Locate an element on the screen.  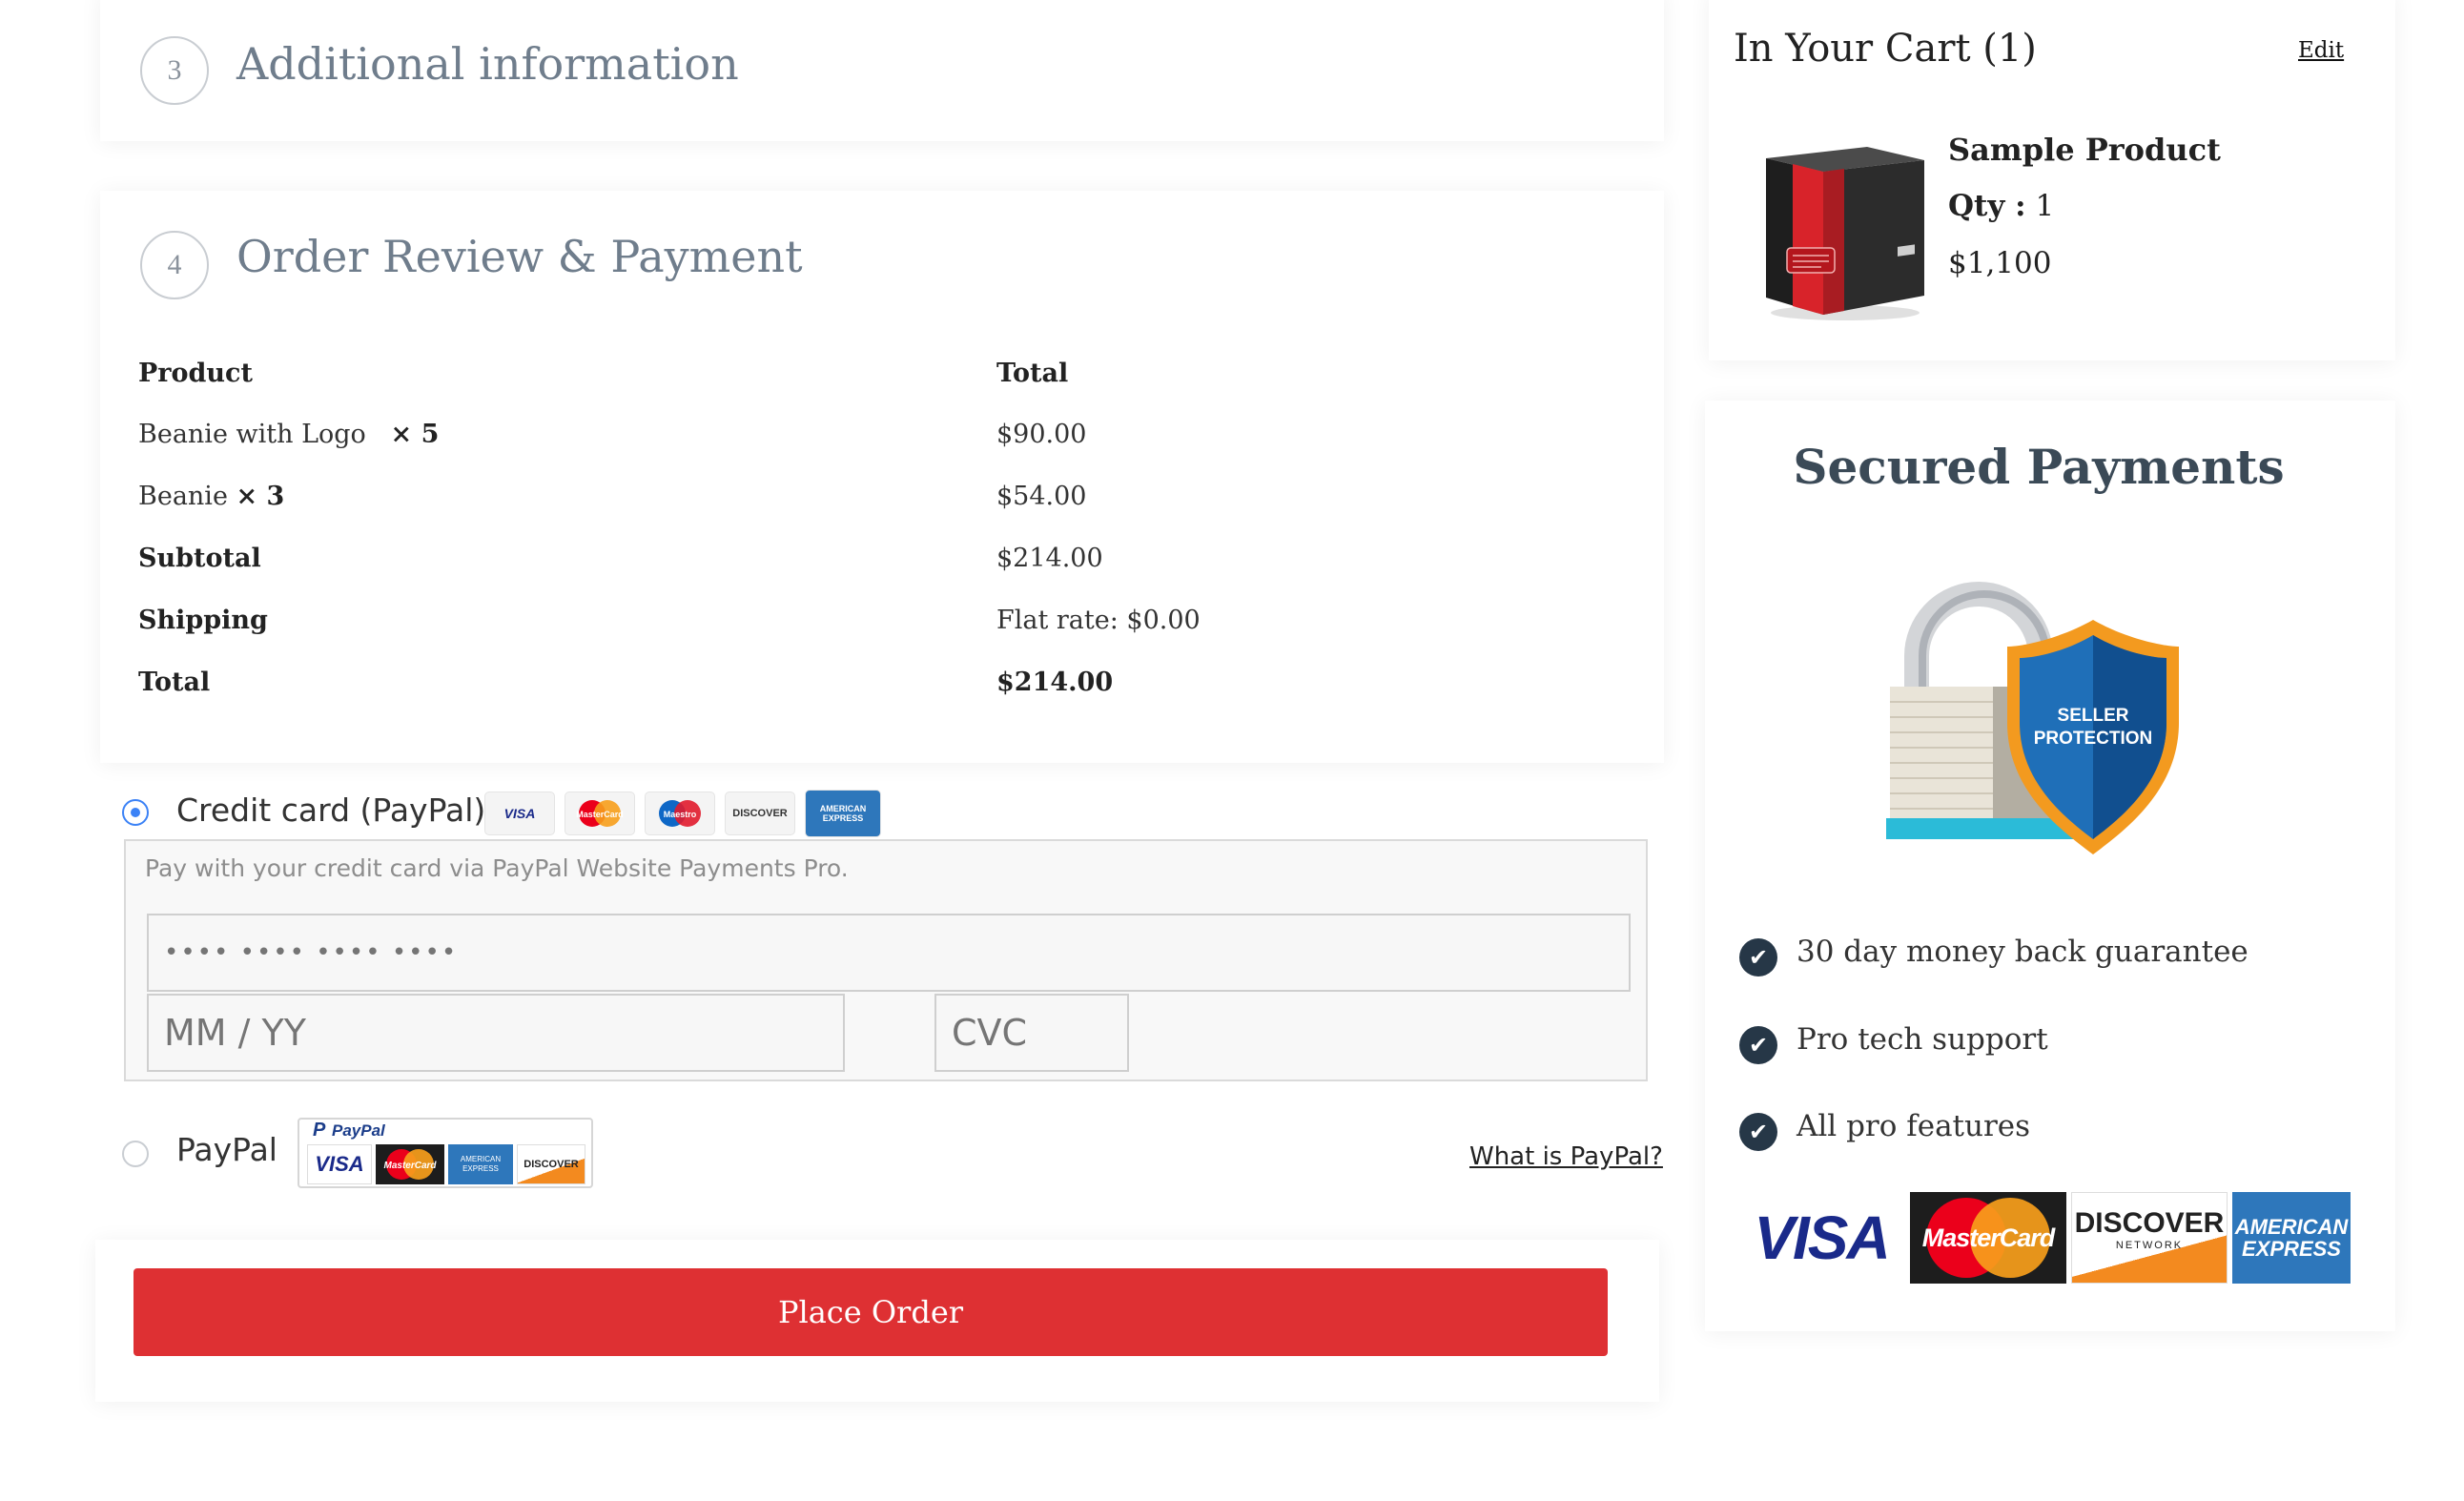
credit-card-label: Credit card (PayPal) is located at coordinates (330, 810).